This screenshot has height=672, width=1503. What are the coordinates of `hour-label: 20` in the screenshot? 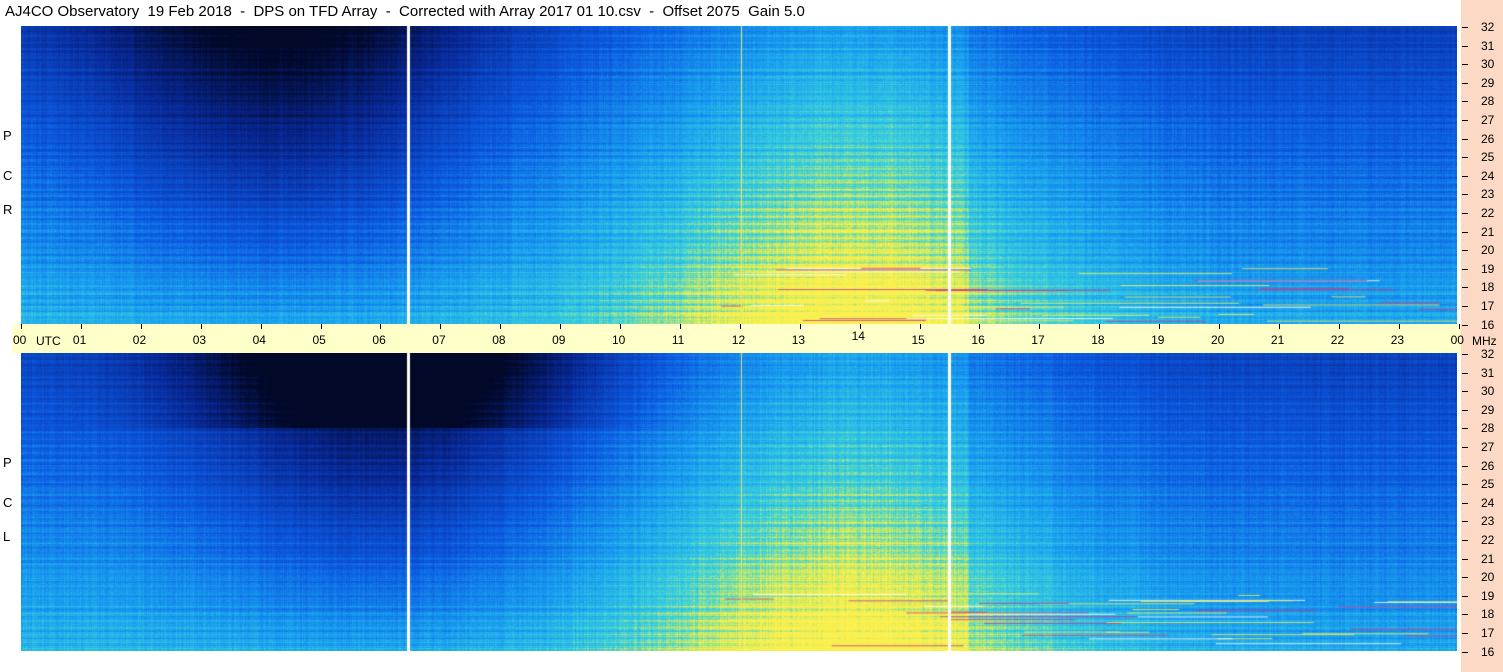 It's located at (1218, 340).